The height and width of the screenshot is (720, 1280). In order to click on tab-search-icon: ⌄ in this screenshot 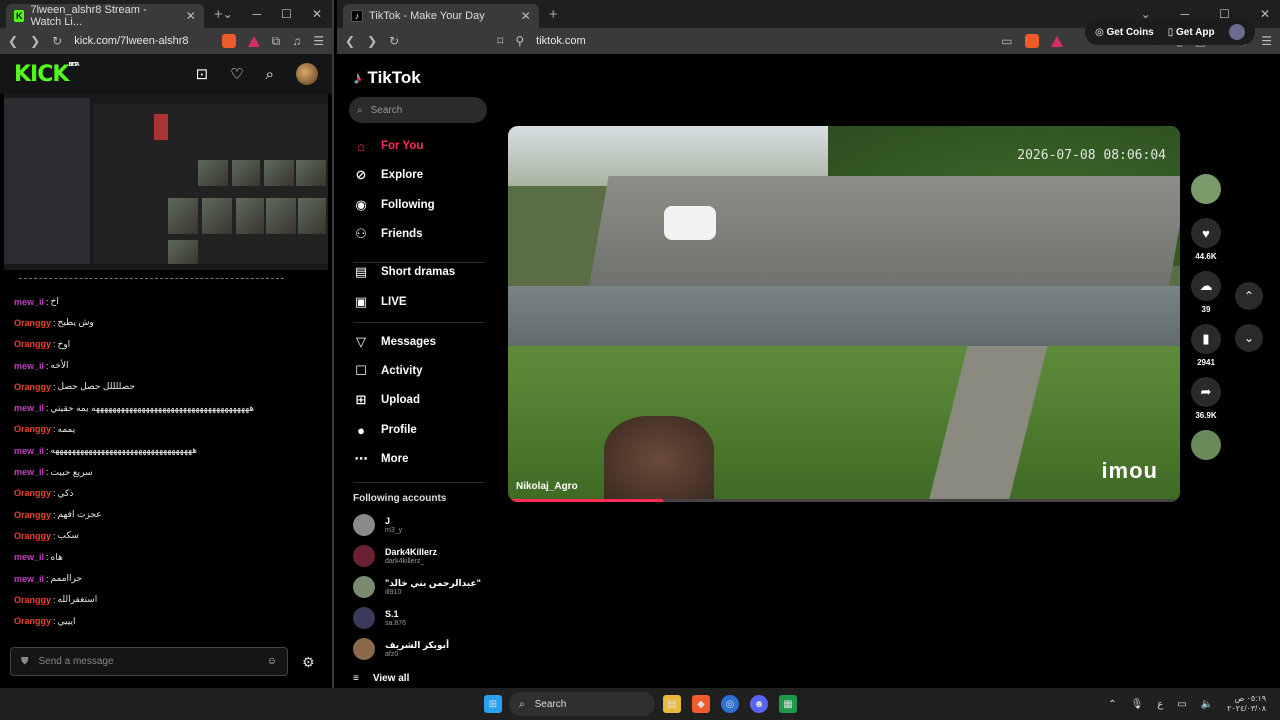, I will do `click(228, 14)`.